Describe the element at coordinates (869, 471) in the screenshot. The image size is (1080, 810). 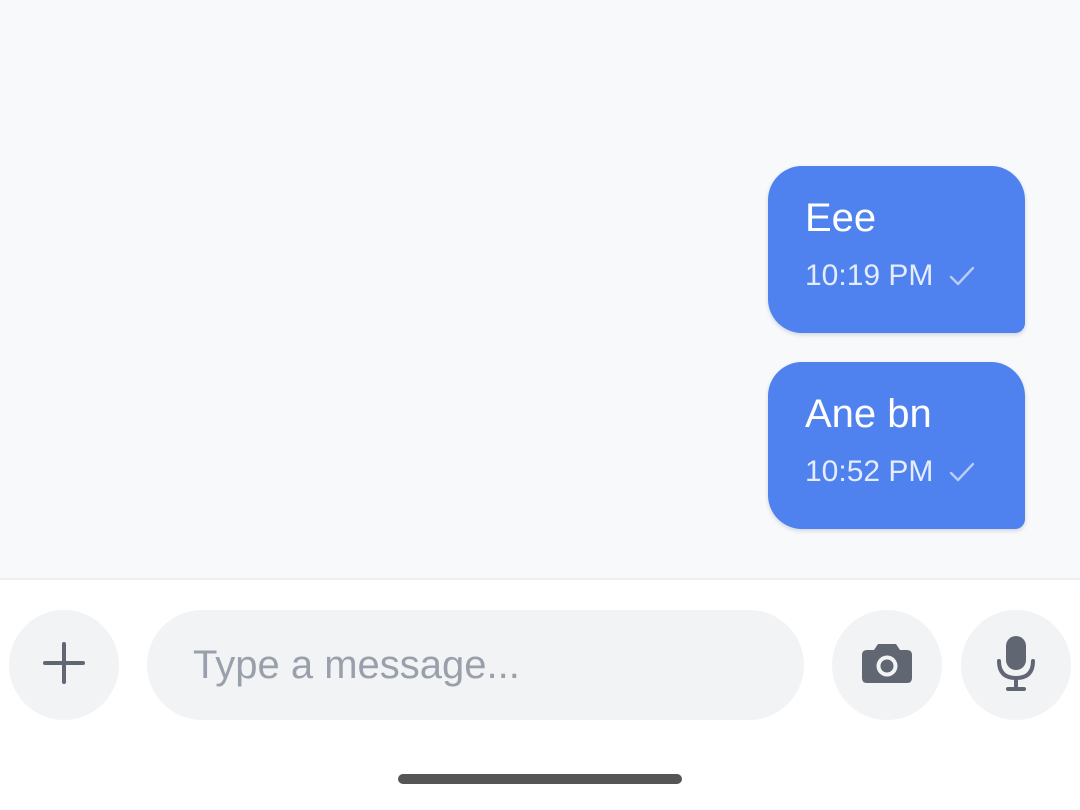
I see `message-timestamp: 10:52 PM` at that location.